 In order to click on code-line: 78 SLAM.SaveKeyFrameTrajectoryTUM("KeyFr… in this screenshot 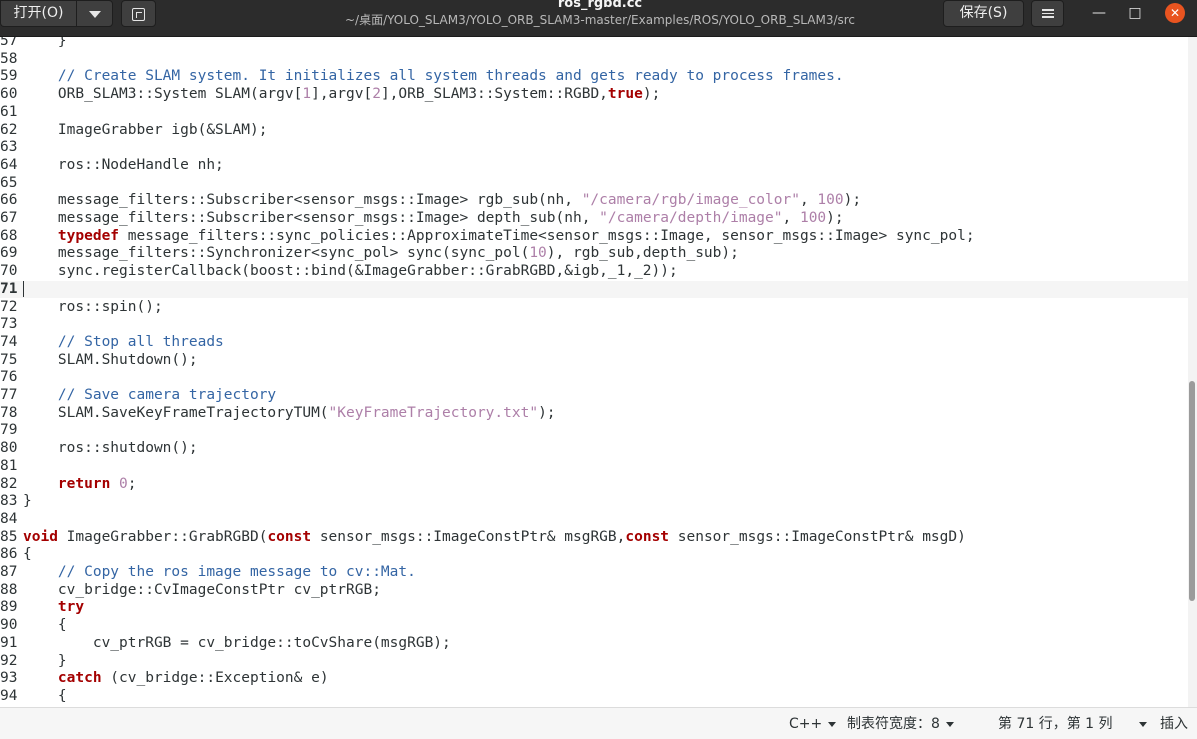, I will do `click(594, 414)`.